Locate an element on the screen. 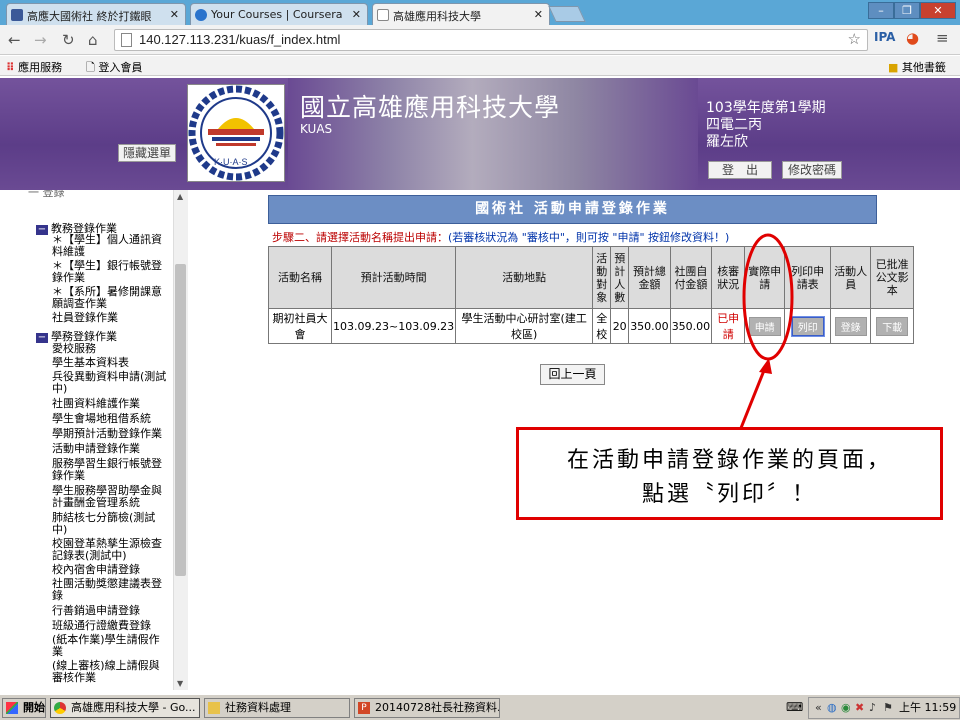 Image resolution: width=960 pixels, height=720 pixels. powerpoint-icon: P is located at coordinates (364, 708).